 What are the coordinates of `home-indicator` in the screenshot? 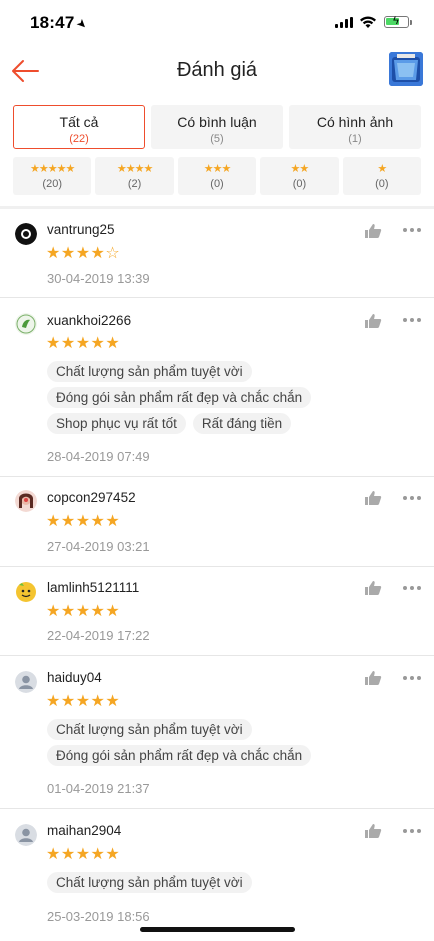 It's located at (217, 929).